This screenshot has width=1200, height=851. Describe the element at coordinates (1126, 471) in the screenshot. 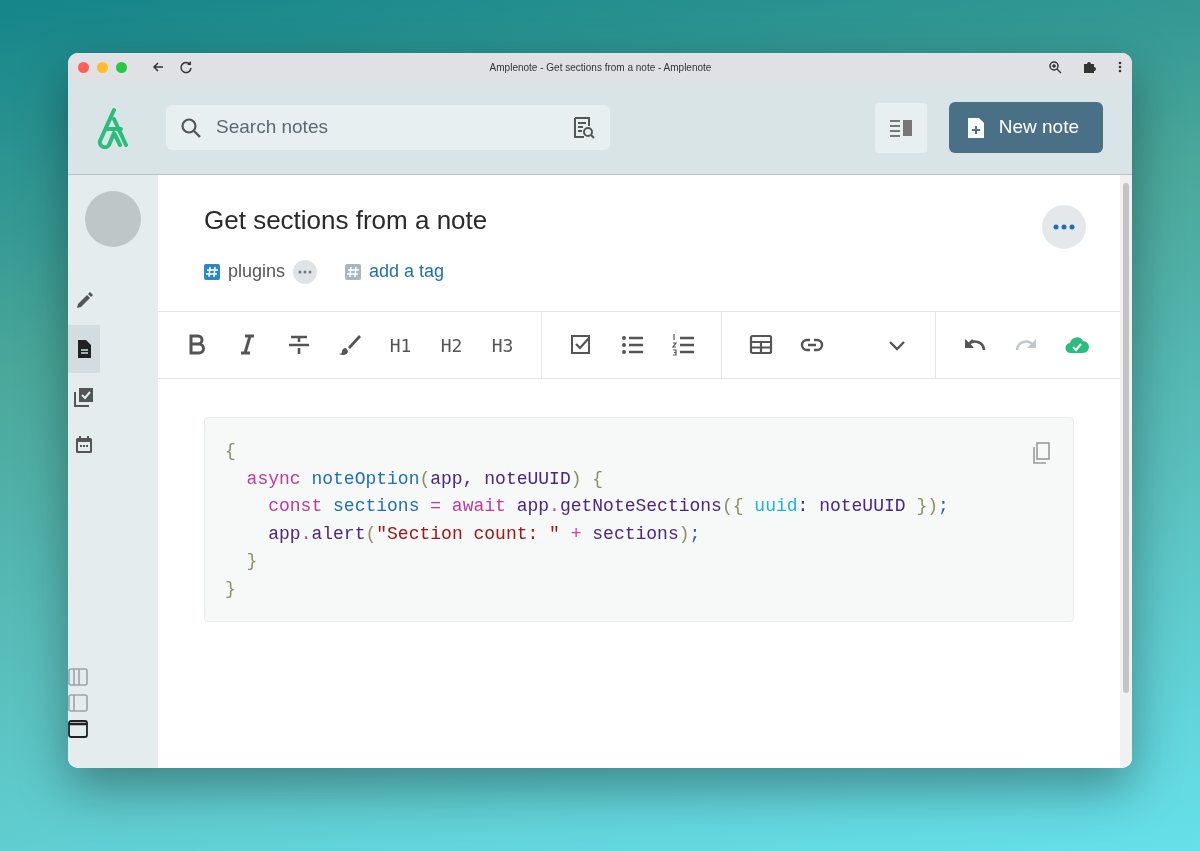

I see `scrollbar` at that location.